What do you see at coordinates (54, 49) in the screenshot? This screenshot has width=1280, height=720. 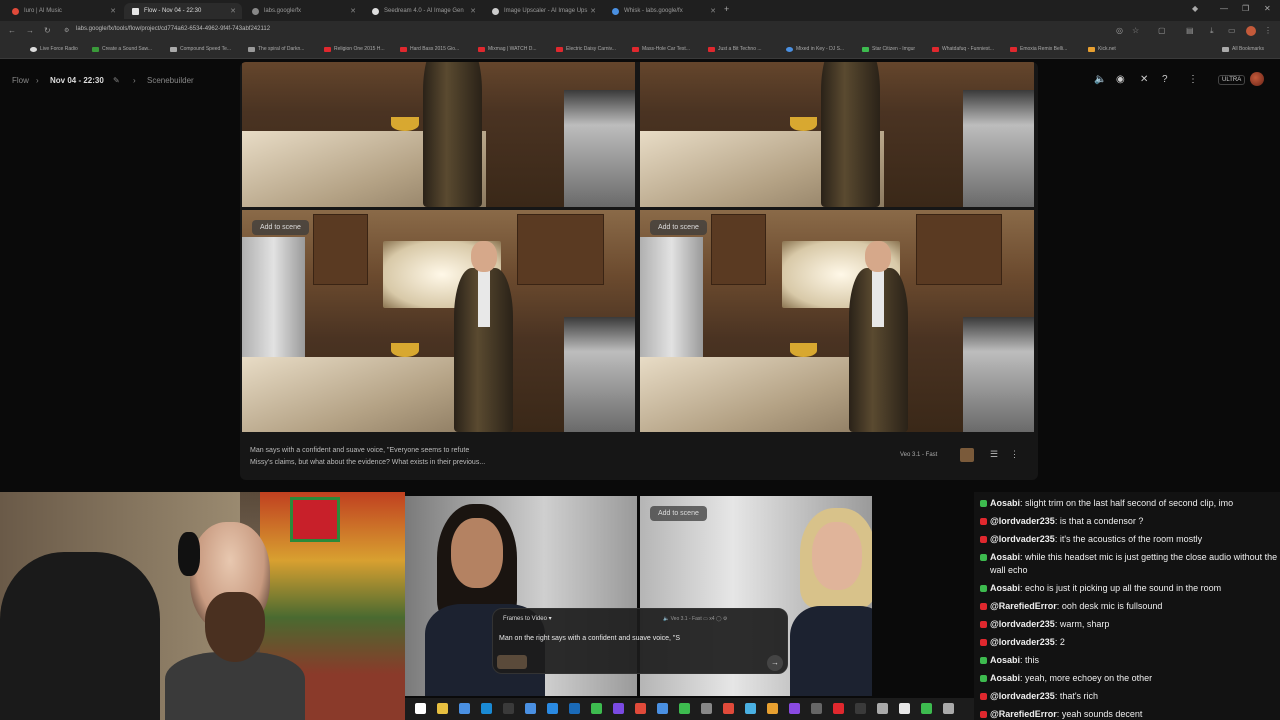 I see `bookmark-item: Live Force Radio` at bounding box center [54, 49].